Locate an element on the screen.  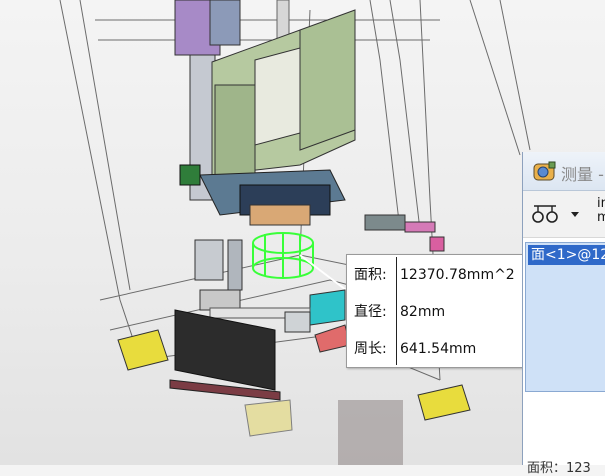
point-to-point-icon is located at coordinates (545, 214).